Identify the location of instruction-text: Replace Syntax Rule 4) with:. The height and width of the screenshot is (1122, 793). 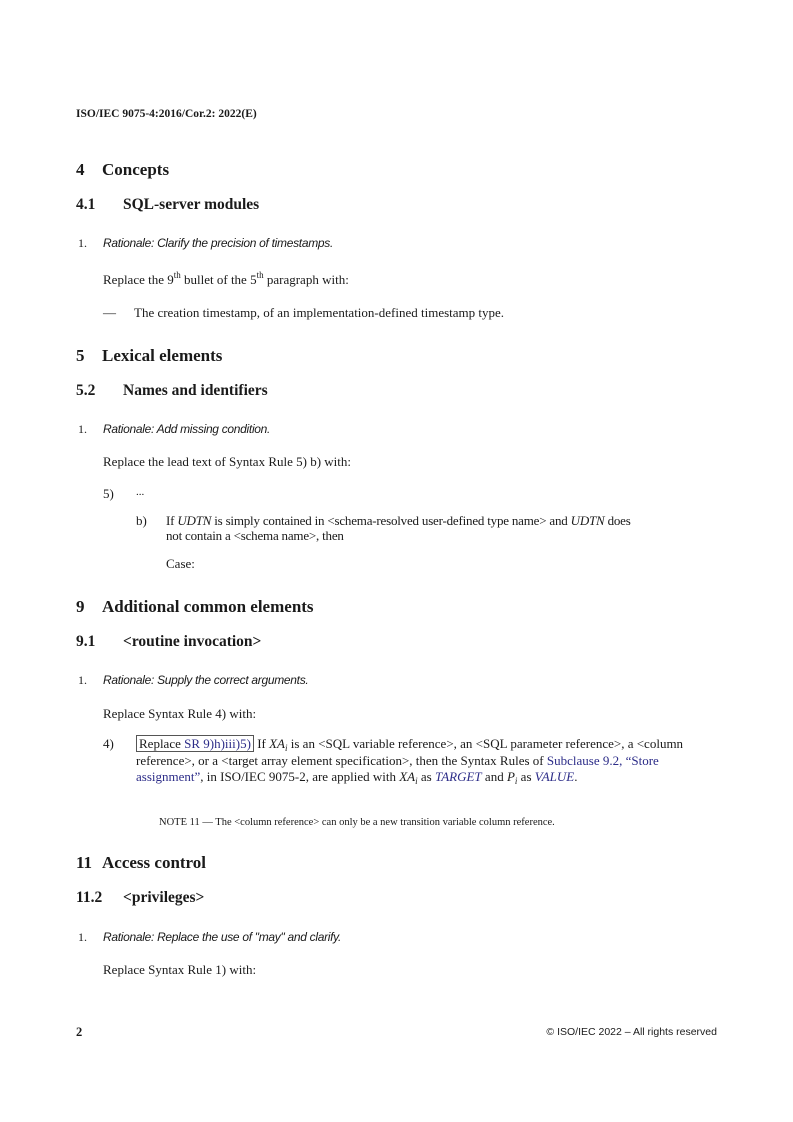
(180, 713).